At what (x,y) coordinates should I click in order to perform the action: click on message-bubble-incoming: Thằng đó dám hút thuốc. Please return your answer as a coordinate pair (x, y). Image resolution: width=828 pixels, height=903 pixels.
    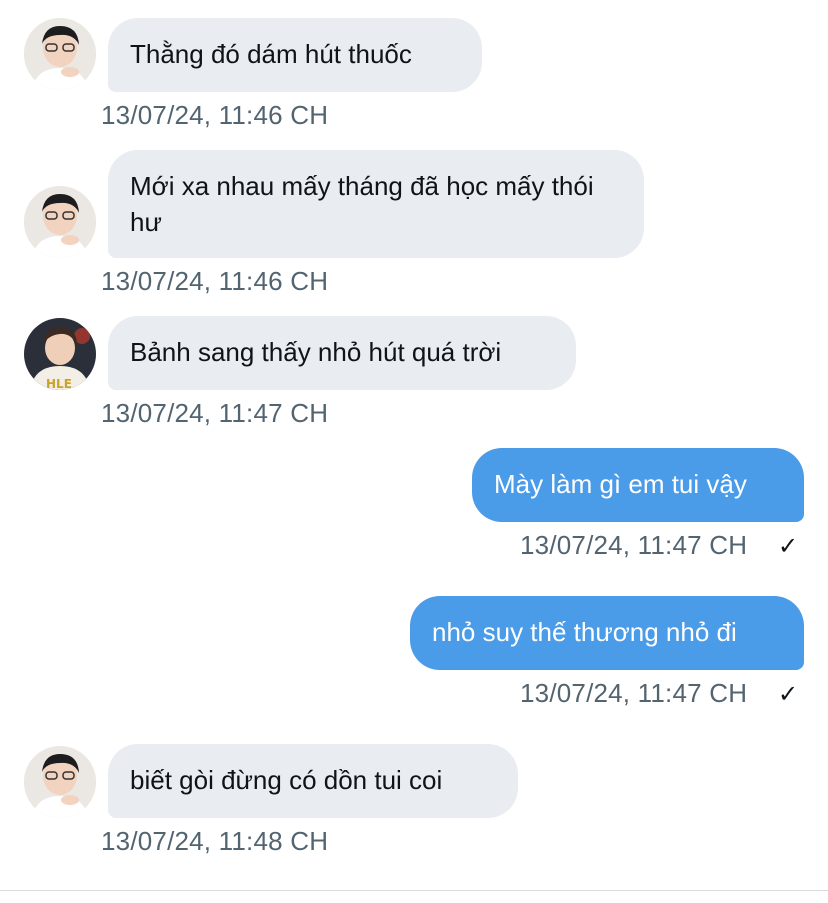
    Looking at the image, I should click on (295, 55).